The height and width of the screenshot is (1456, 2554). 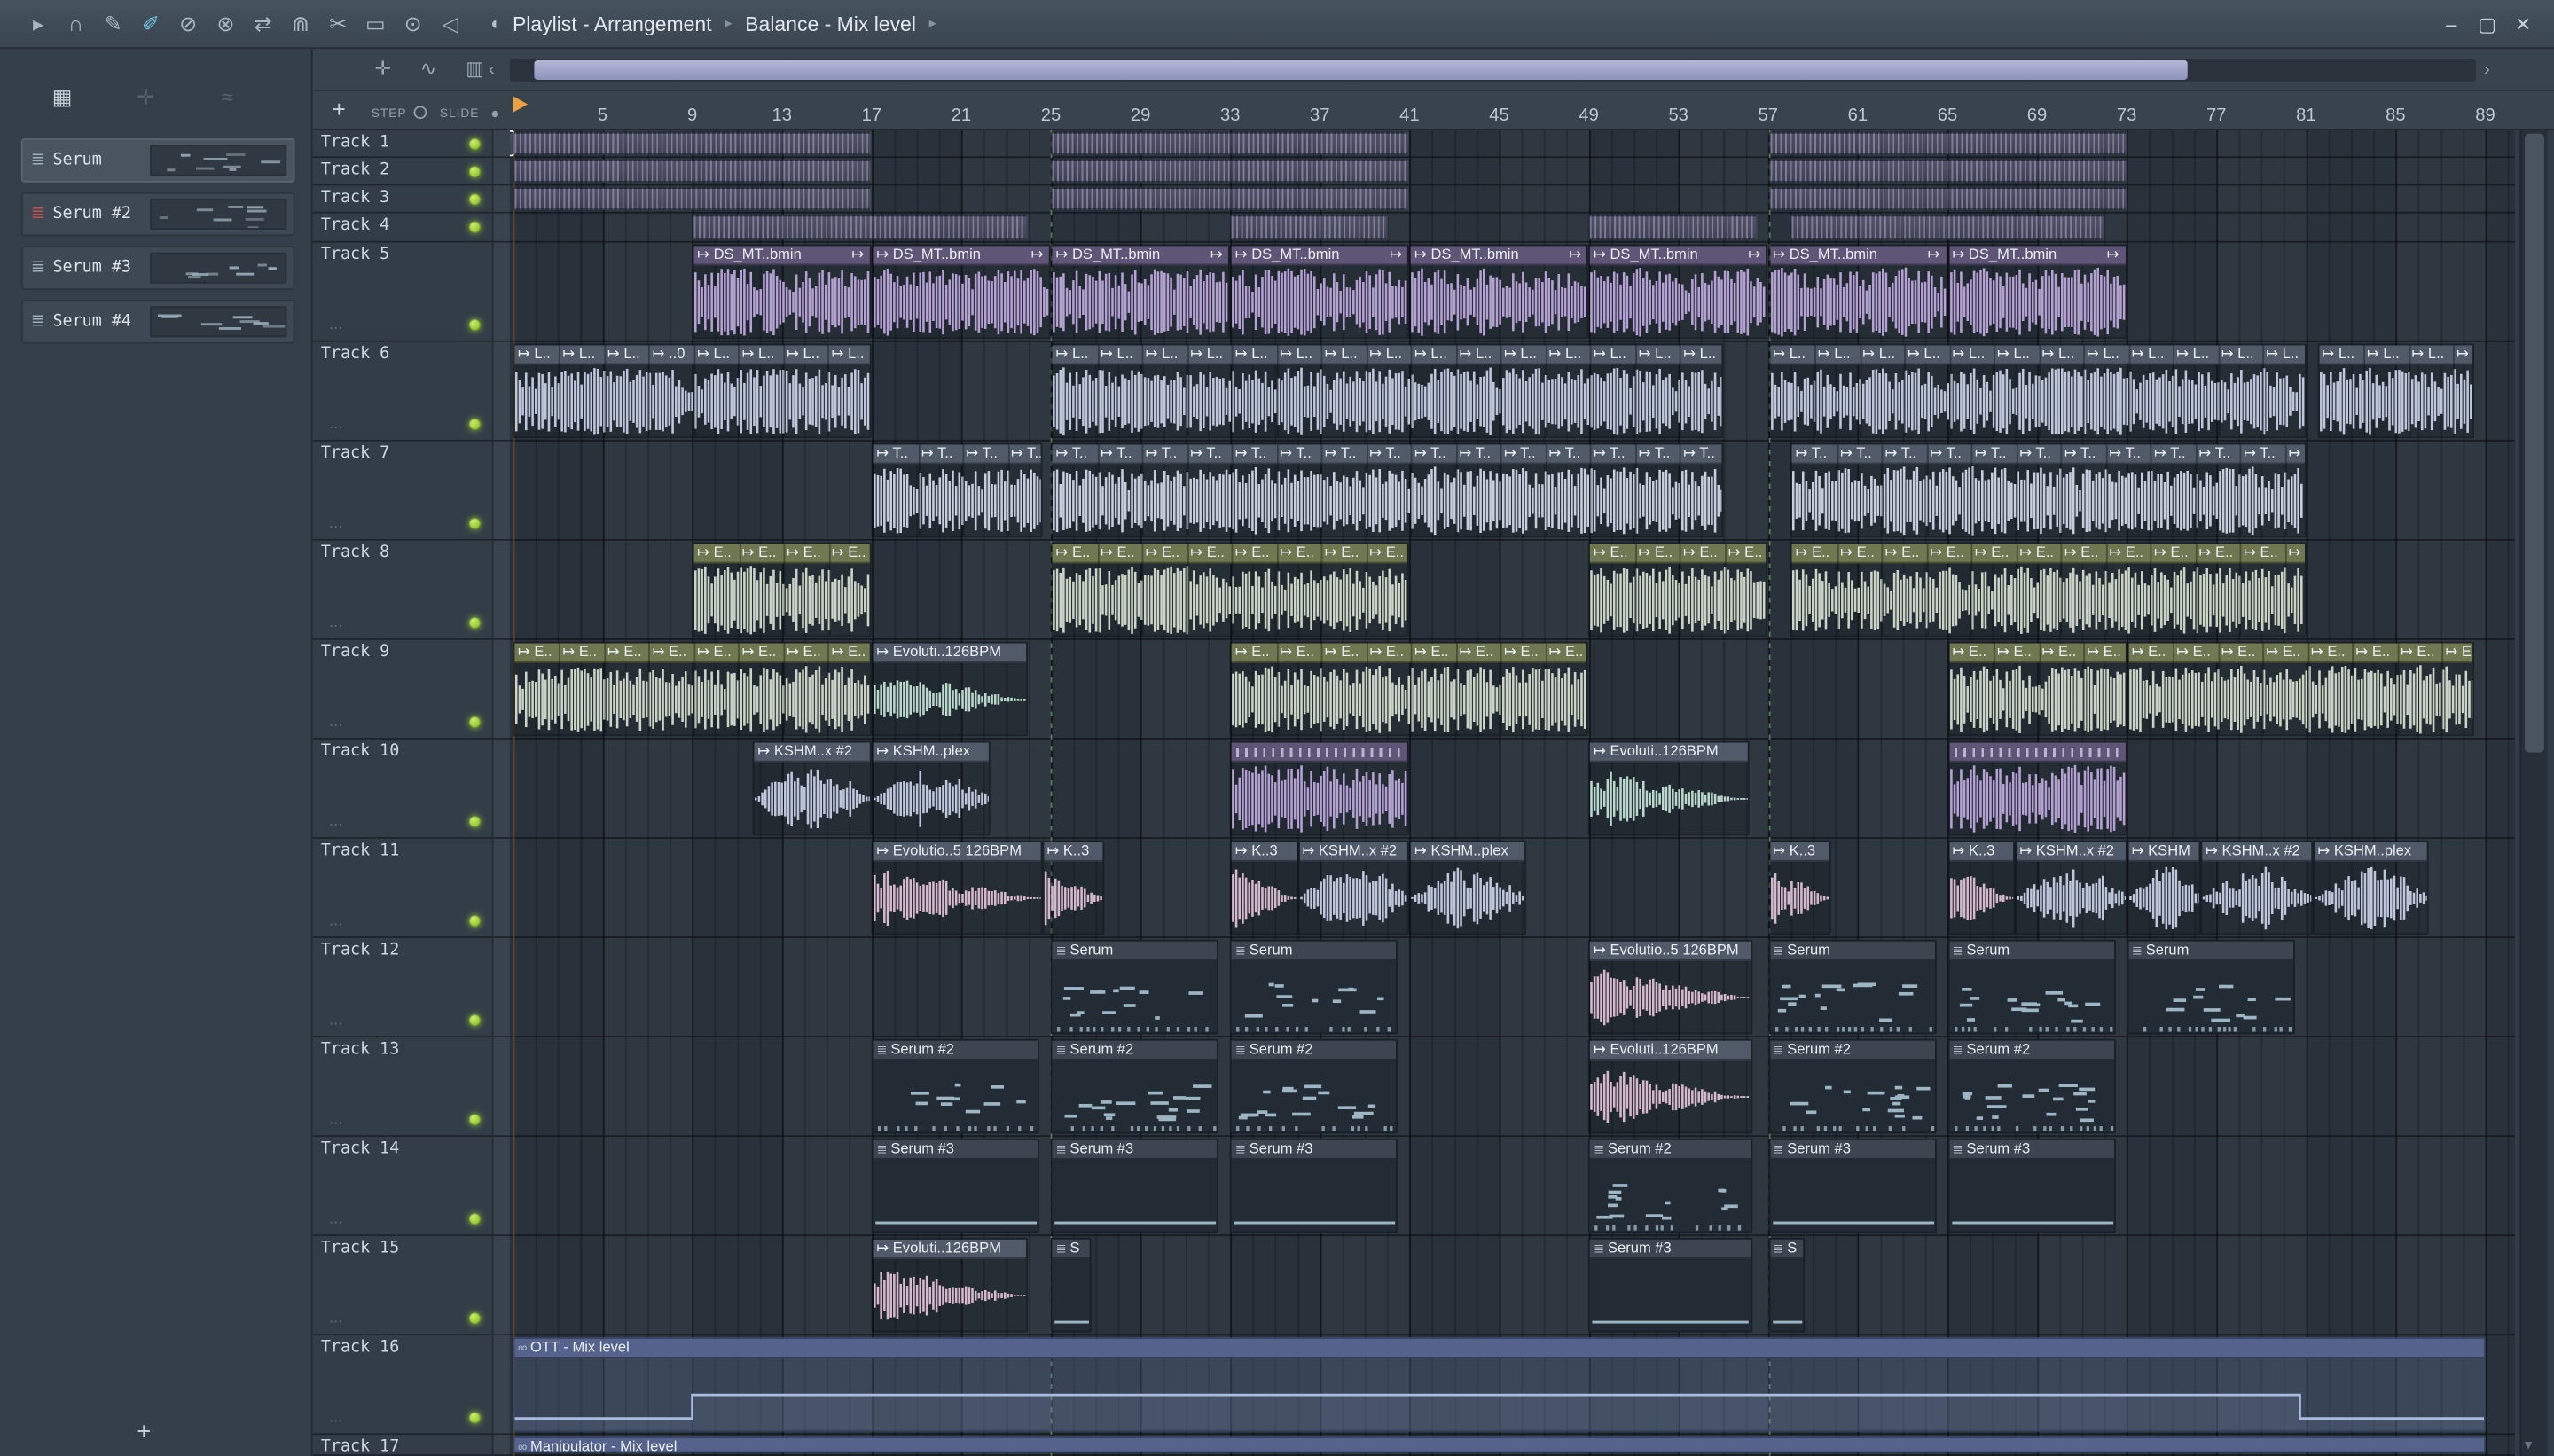 What do you see at coordinates (950, 653) in the screenshot?
I see `clip-header: ↦ Evoluti..126BPM` at bounding box center [950, 653].